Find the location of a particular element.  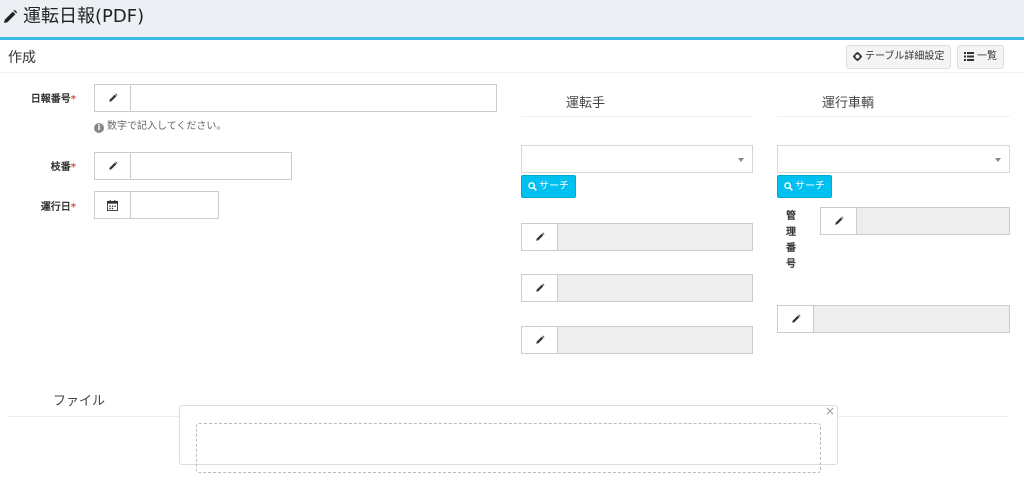

branch-number-label: 枝番* is located at coordinates (63, 167).